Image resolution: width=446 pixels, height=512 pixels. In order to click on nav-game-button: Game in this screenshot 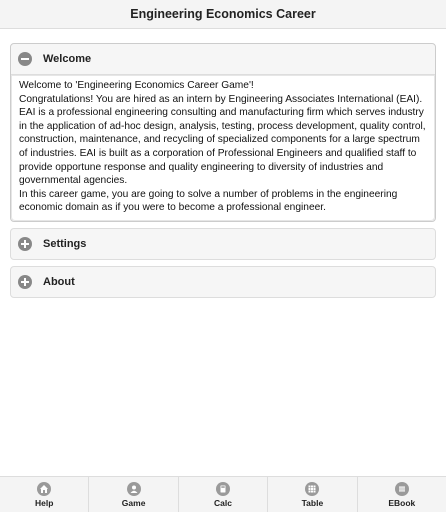, I will do `click(134, 494)`.